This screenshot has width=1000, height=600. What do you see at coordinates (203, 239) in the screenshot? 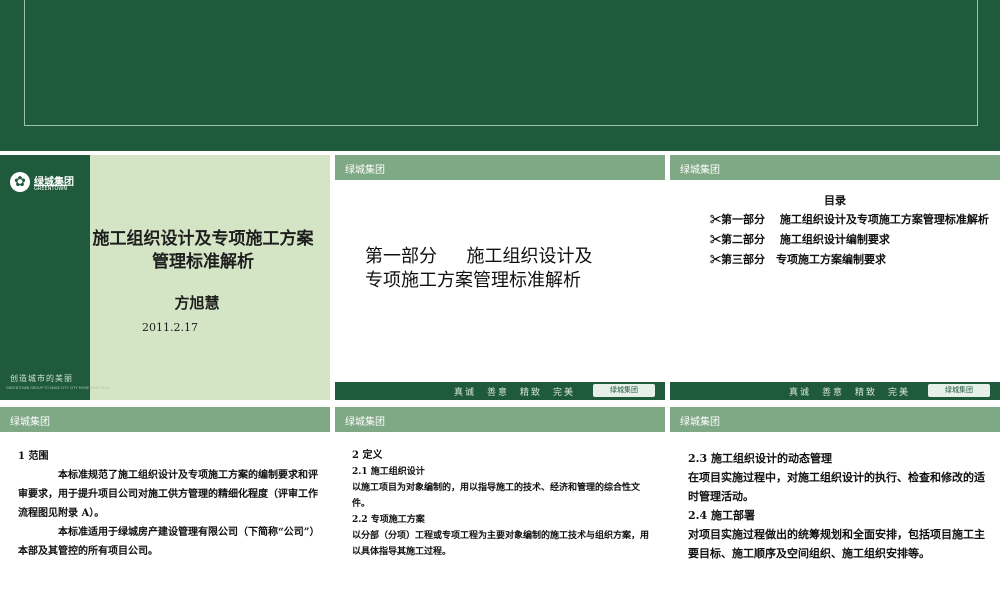
I see `title-line-1: 施工组织设计及专项施工方案` at bounding box center [203, 239].